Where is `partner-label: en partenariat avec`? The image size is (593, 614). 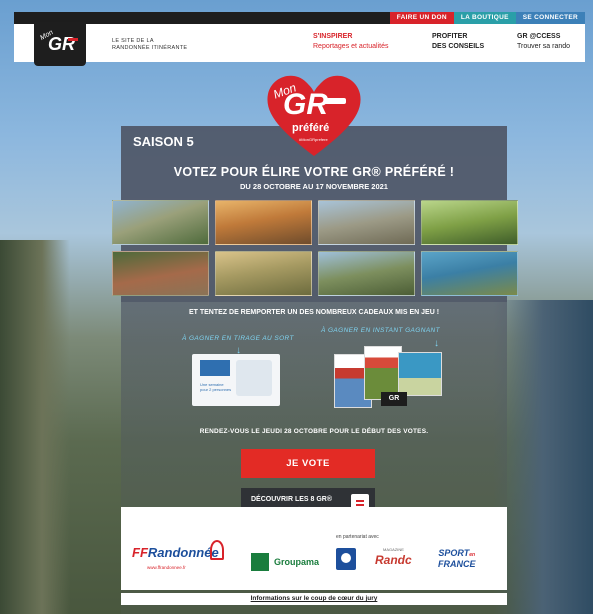 partner-label: en partenariat avec is located at coordinates (357, 537).